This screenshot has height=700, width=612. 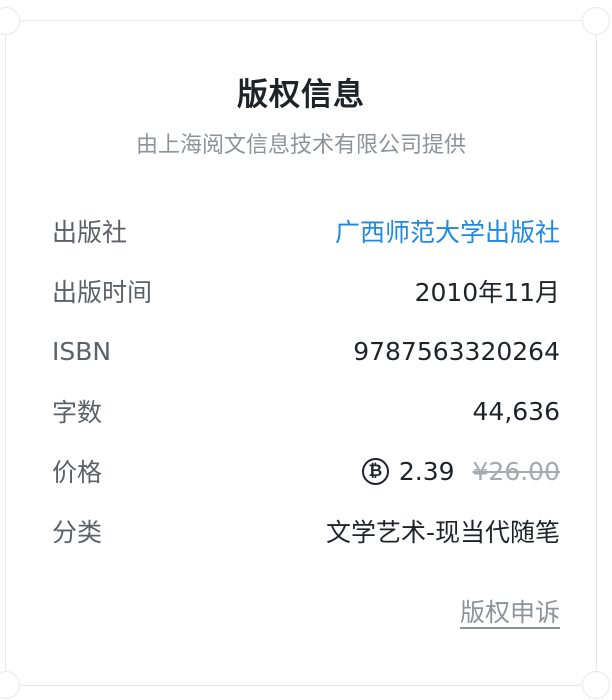 What do you see at coordinates (487, 292) in the screenshot?
I see `publish-date-value: 2010年11月` at bounding box center [487, 292].